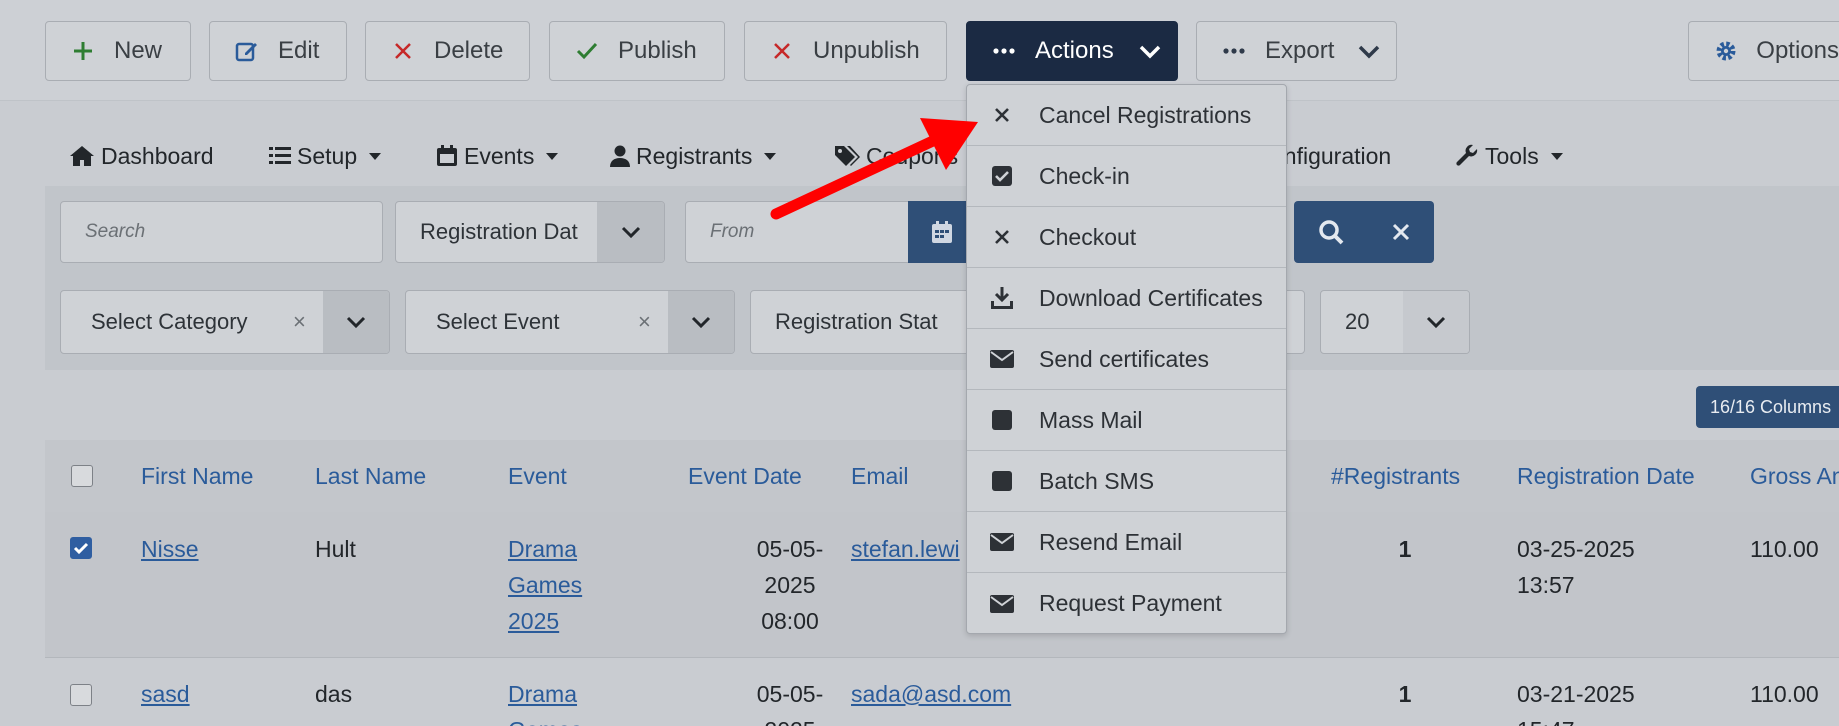 Image resolution: width=1839 pixels, height=726 pixels. I want to click on delete-button: Delete, so click(447, 51).